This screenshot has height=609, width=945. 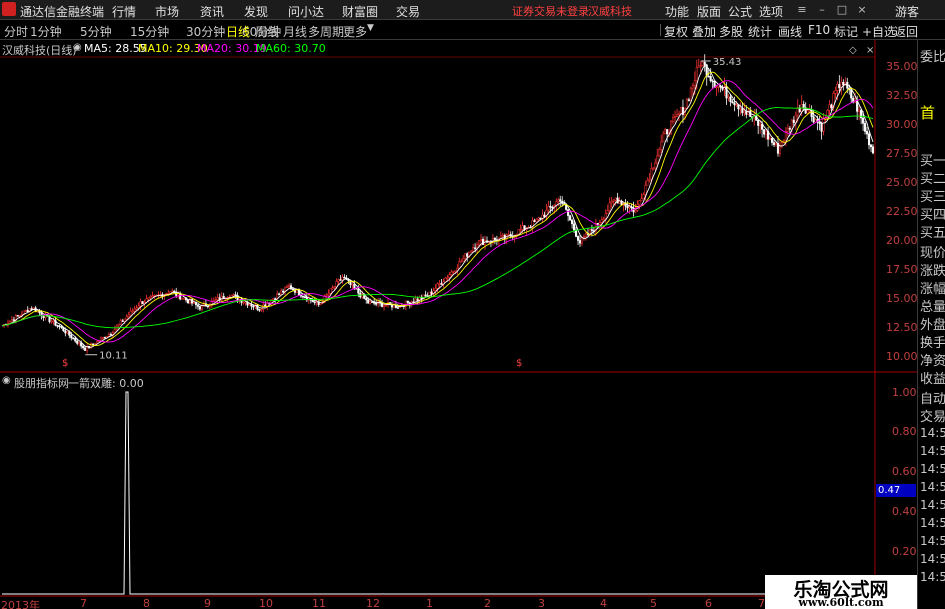 I want to click on price-tick: 30.00, so click(x=902, y=124).